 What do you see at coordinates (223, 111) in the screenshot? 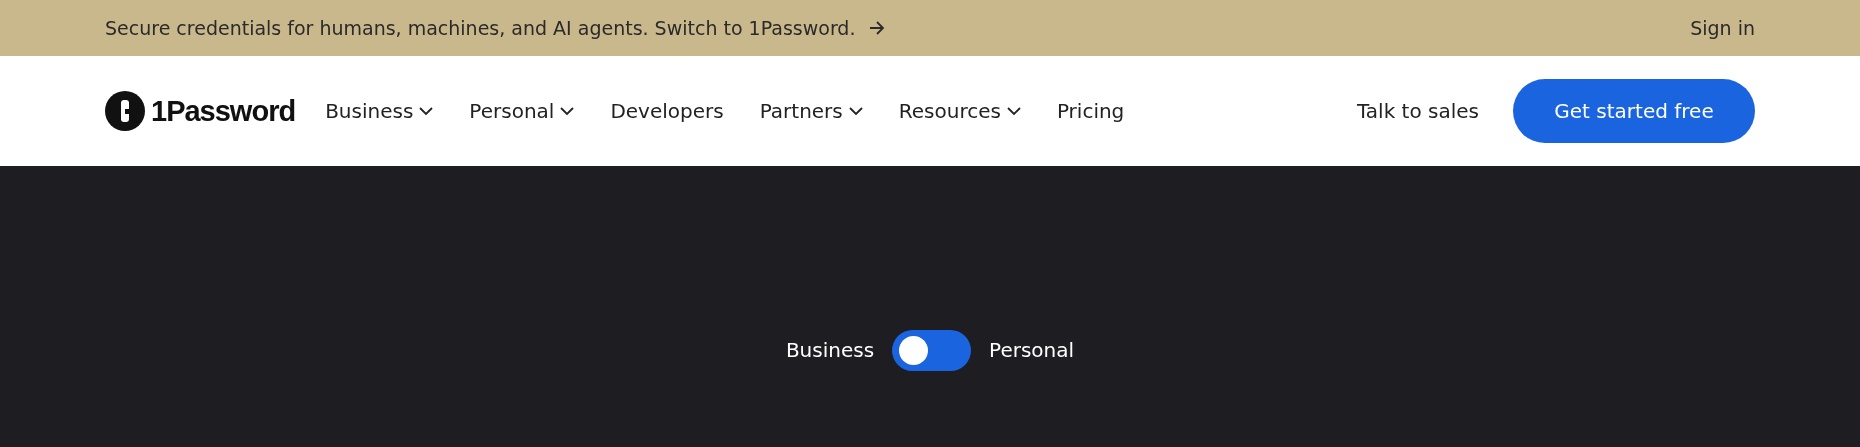
I see `logo-text: 1Password` at bounding box center [223, 111].